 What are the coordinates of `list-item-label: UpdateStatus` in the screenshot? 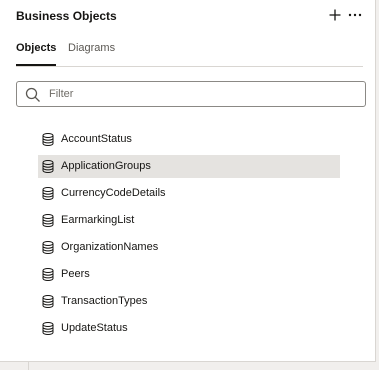 It's located at (94, 328).